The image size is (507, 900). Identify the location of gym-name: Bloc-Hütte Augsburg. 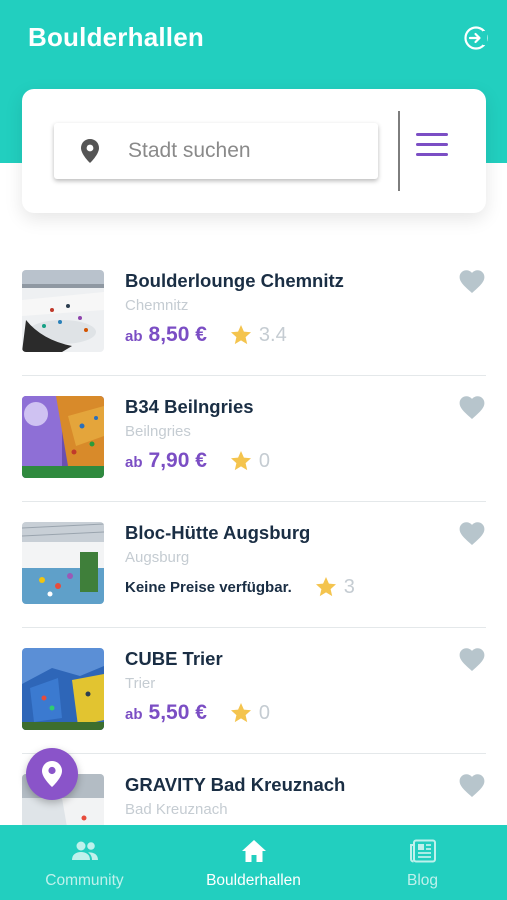
(218, 532).